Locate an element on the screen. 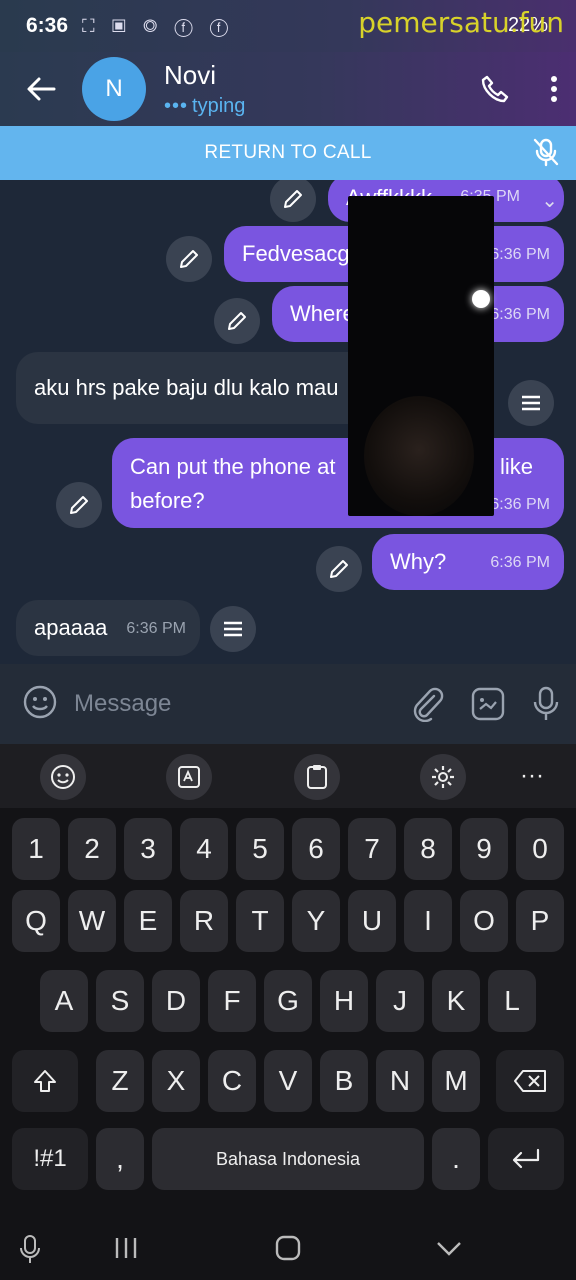 The height and width of the screenshot is (1280, 576). key-g: G is located at coordinates (288, 1001).